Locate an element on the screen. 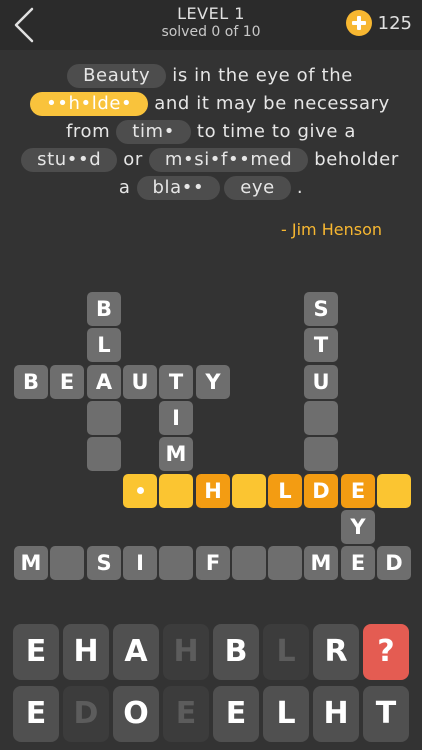 This screenshot has height=750, width=422. board-tile-selected: L is located at coordinates (285, 491).